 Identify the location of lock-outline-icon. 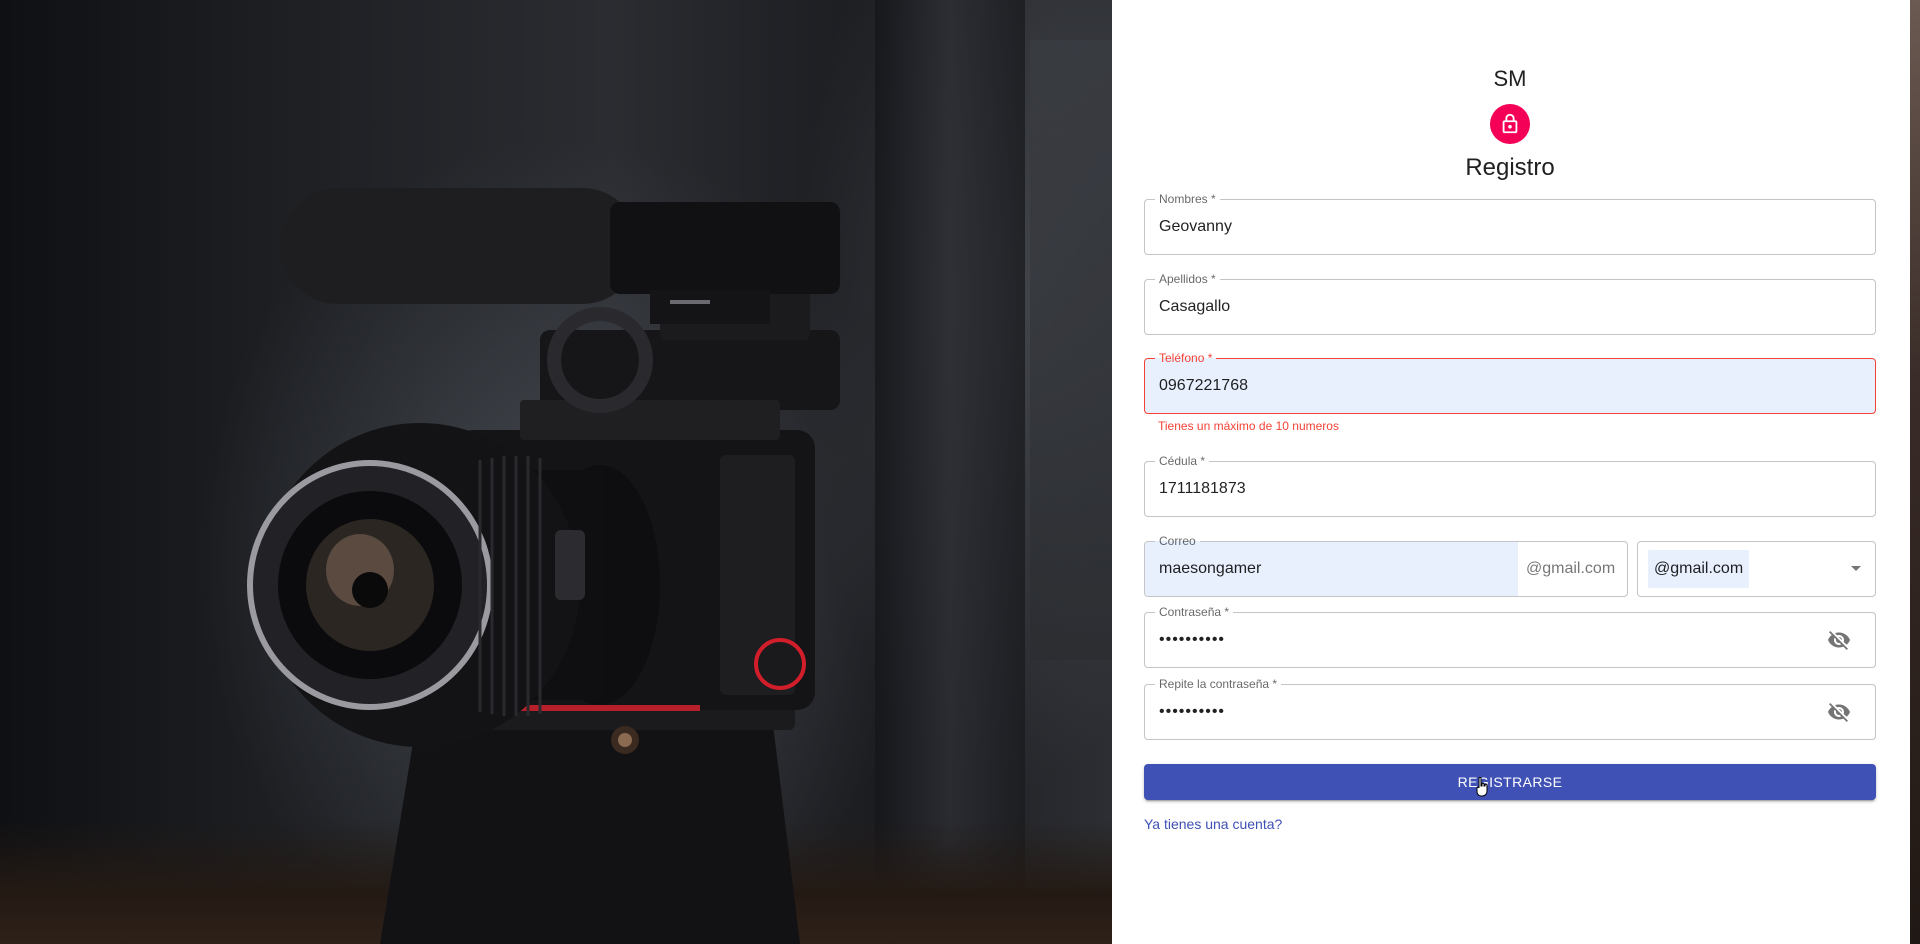
(1510, 123).